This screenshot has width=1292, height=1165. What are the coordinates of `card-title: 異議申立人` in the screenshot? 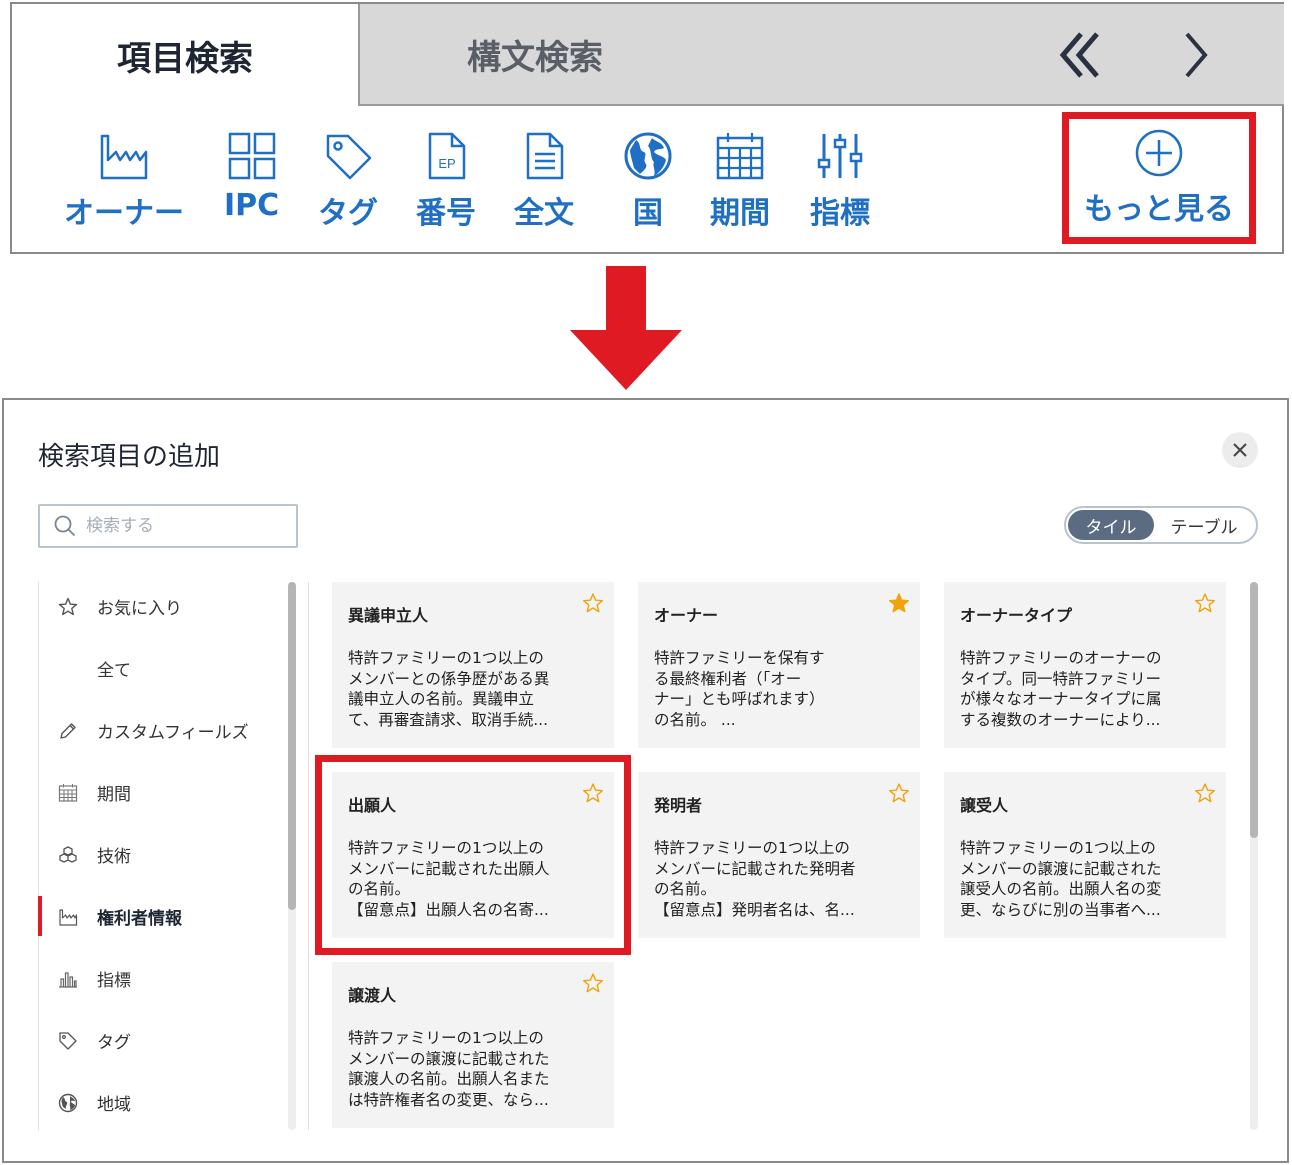 It's located at (388, 615).